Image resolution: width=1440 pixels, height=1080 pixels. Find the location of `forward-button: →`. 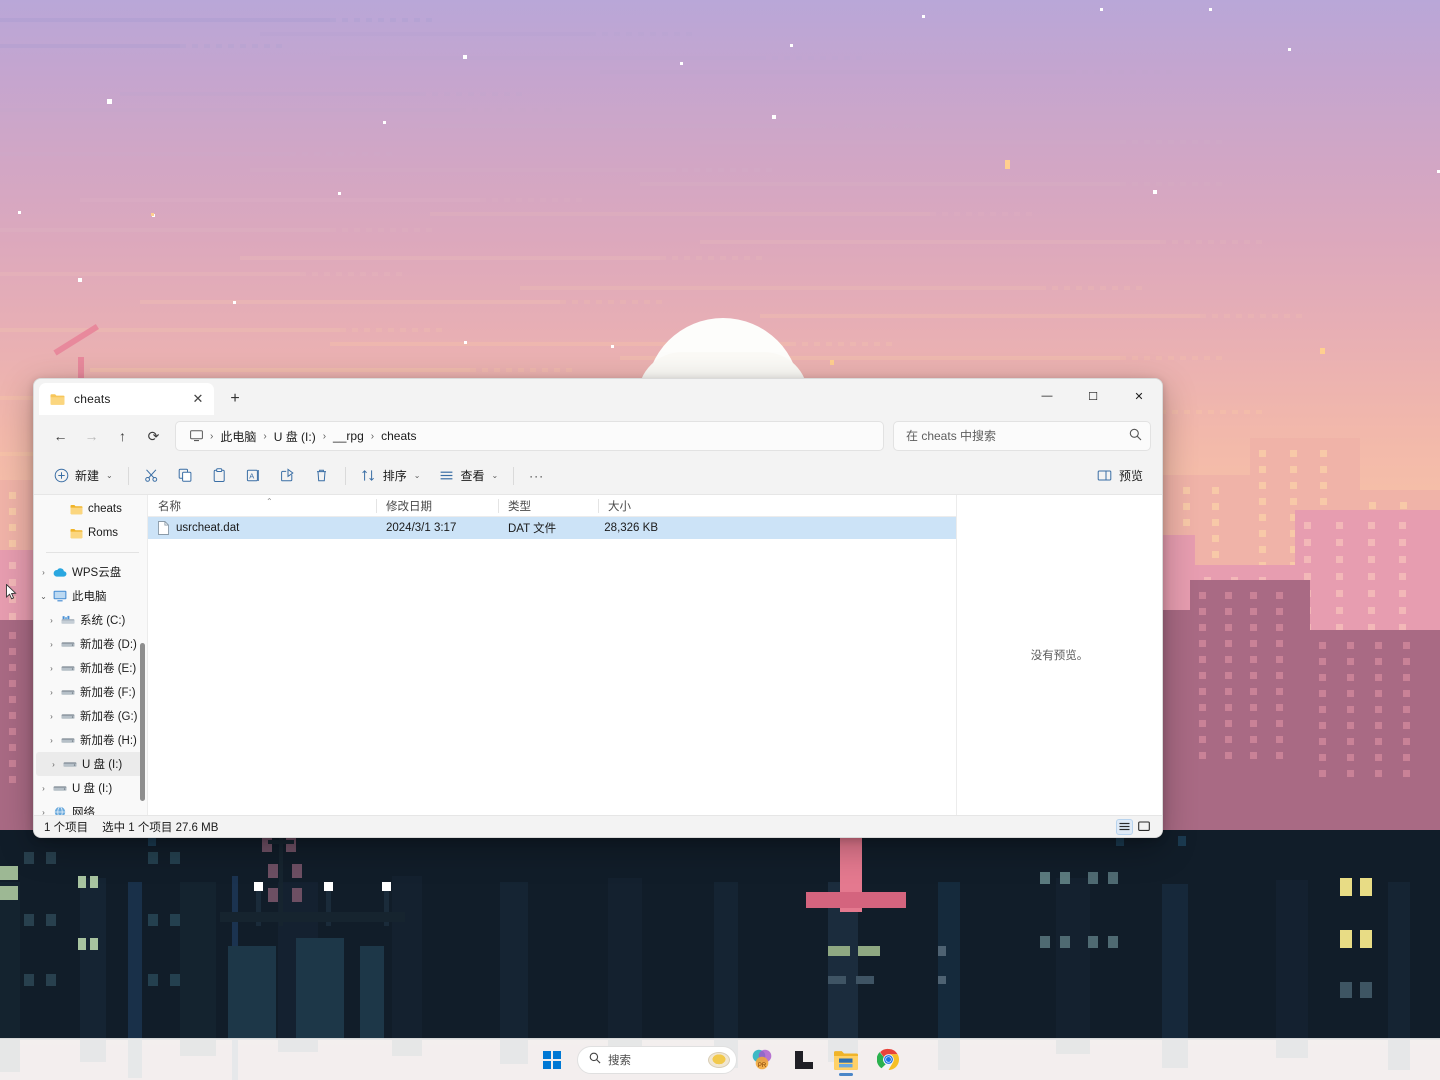

forward-button: → is located at coordinates (91, 436).